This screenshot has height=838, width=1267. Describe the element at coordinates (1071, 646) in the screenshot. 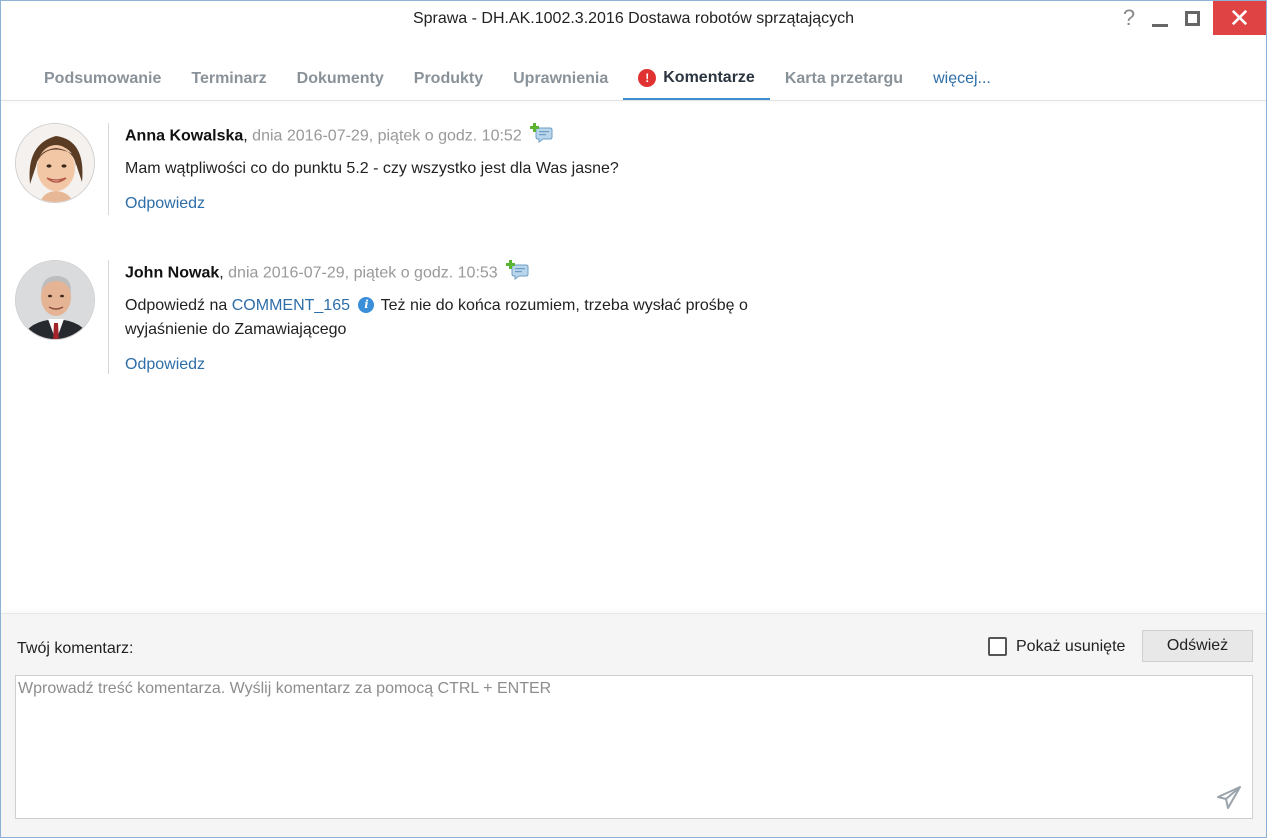

I see `show-deleted-label: Pokaż usunięte` at that location.